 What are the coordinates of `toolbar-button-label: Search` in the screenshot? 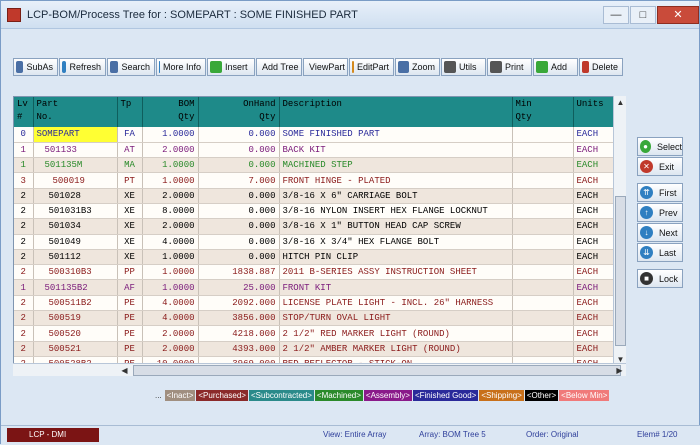 It's located at (135, 67).